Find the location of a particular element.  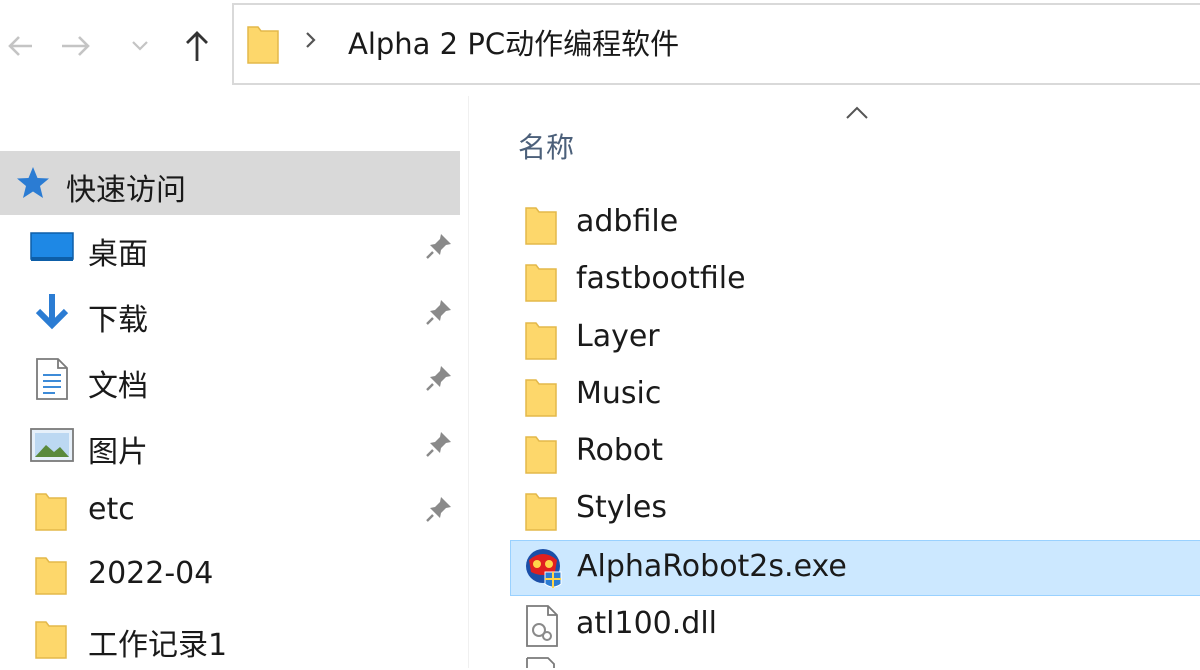

sidebar-item-2022-04: 2022-04 is located at coordinates (230, 574).